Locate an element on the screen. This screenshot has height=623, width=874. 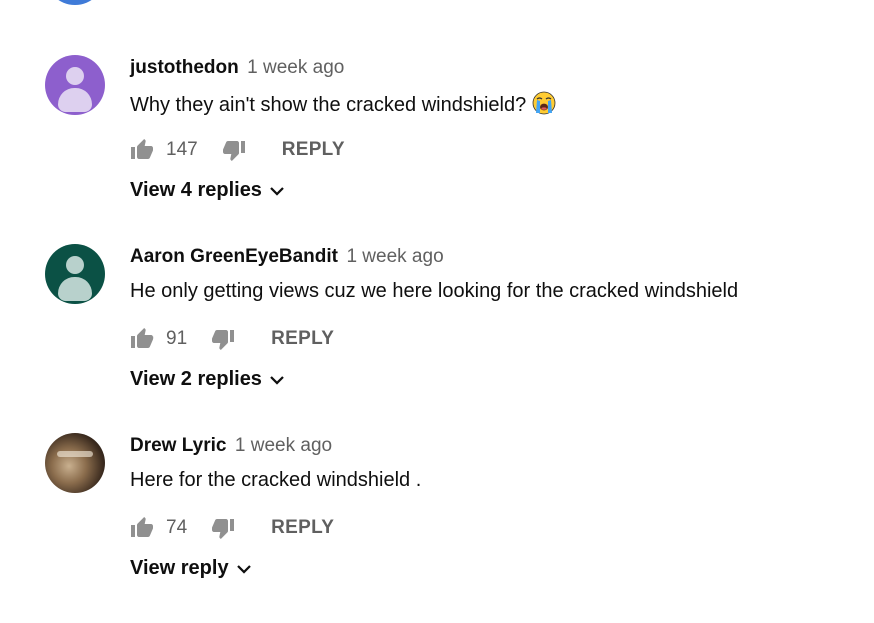
author-name: Aaron GreenEyeBandit is located at coordinates (234, 256).